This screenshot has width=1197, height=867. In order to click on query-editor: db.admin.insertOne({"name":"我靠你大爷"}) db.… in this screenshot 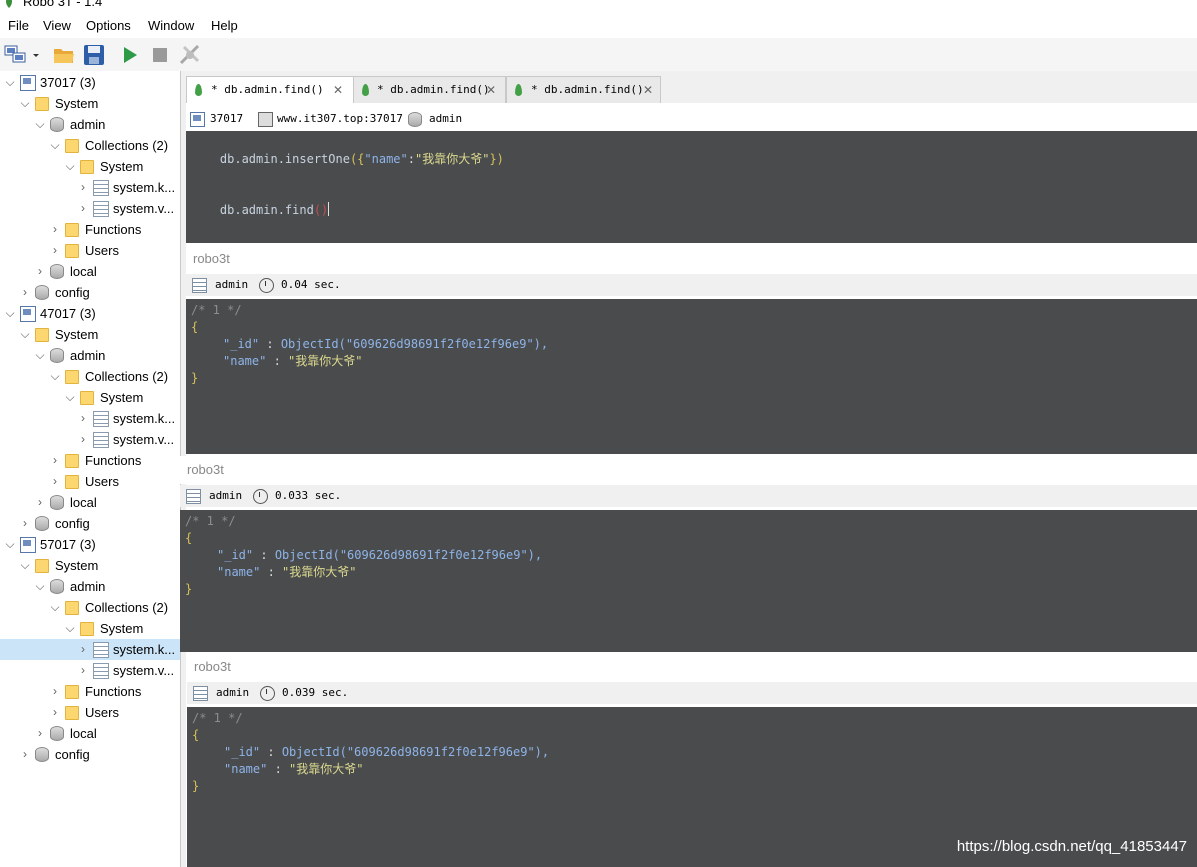, I will do `click(691, 187)`.